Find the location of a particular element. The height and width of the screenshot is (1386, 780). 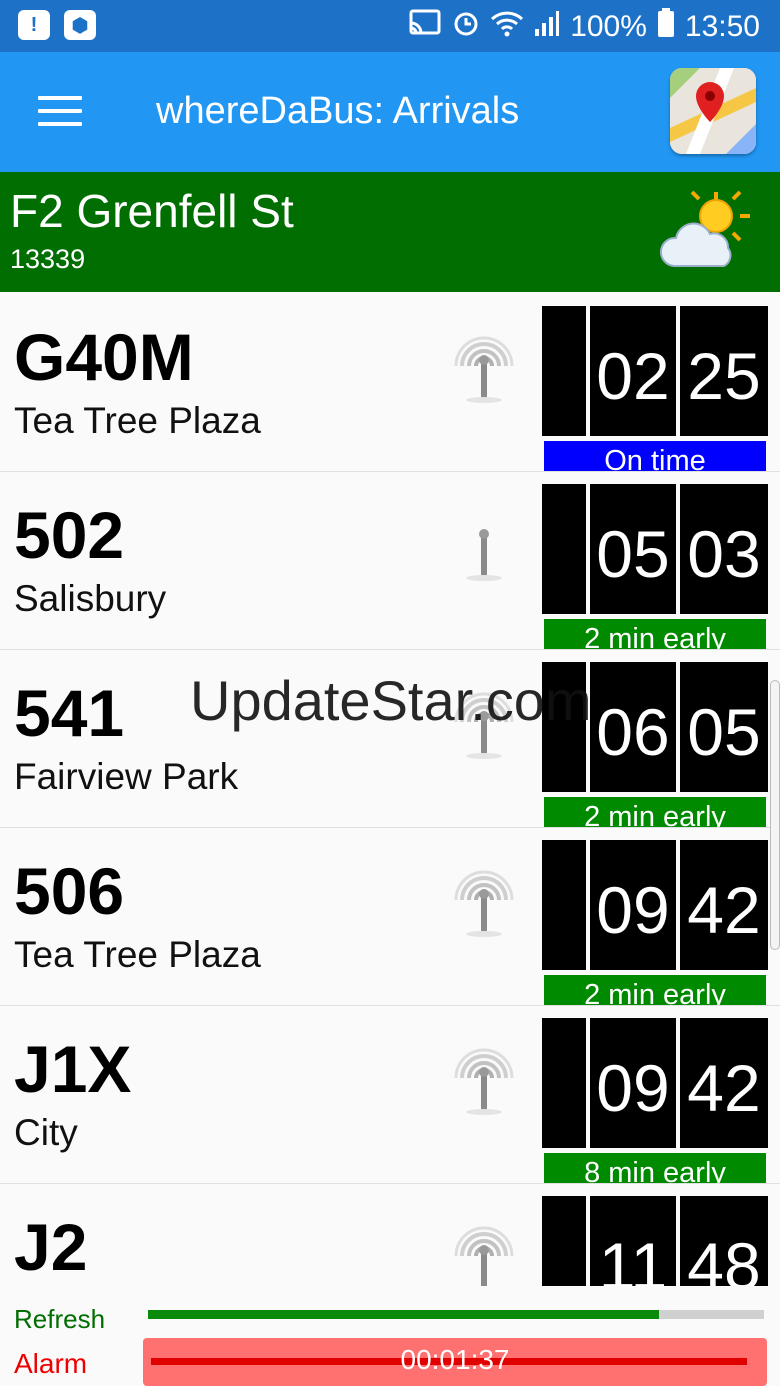

refresh-progress-bar is located at coordinates (456, 1314).